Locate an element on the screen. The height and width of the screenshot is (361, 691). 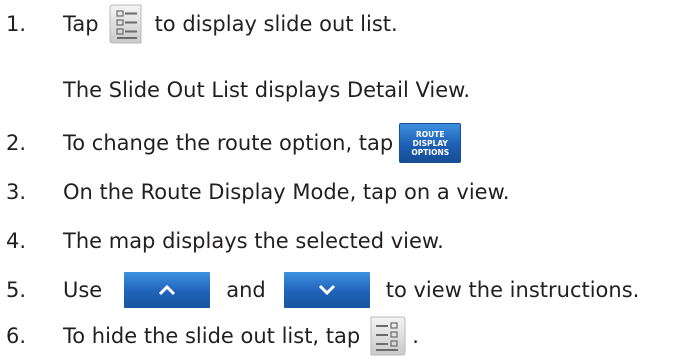
step-text: To change the route option, tap is located at coordinates (228, 143).